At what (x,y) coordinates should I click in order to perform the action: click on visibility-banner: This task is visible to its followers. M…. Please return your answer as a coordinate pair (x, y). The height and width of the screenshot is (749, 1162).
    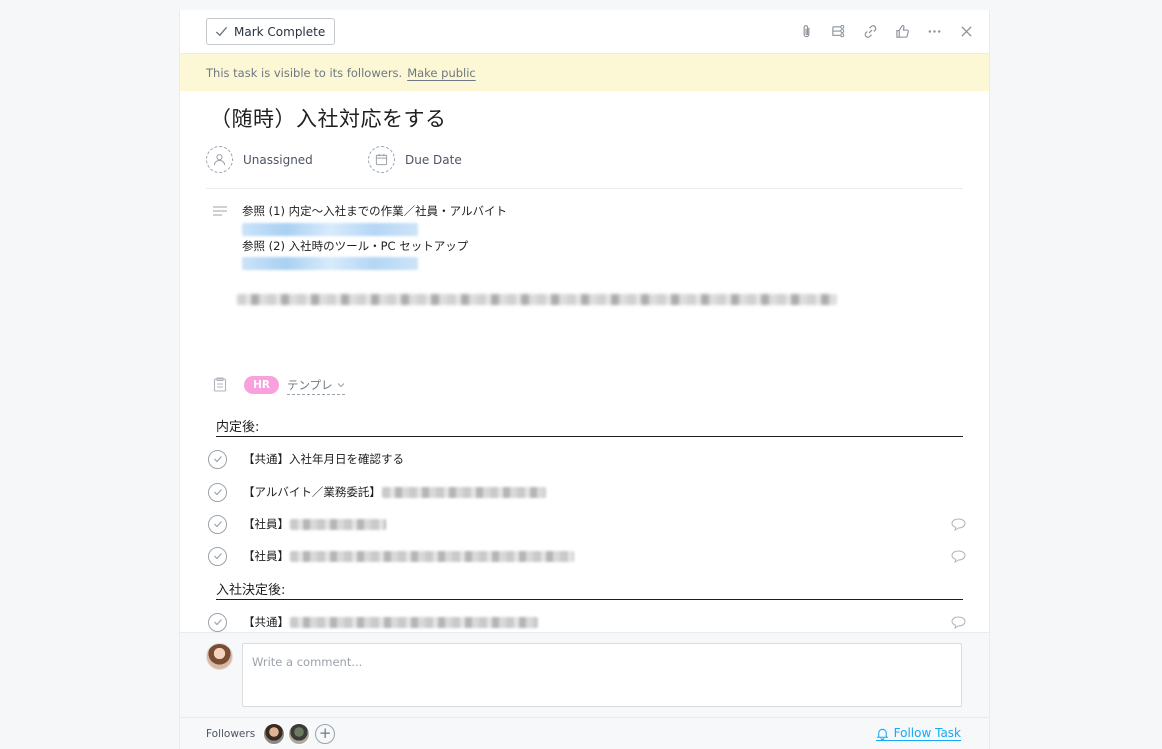
    Looking at the image, I should click on (584, 72).